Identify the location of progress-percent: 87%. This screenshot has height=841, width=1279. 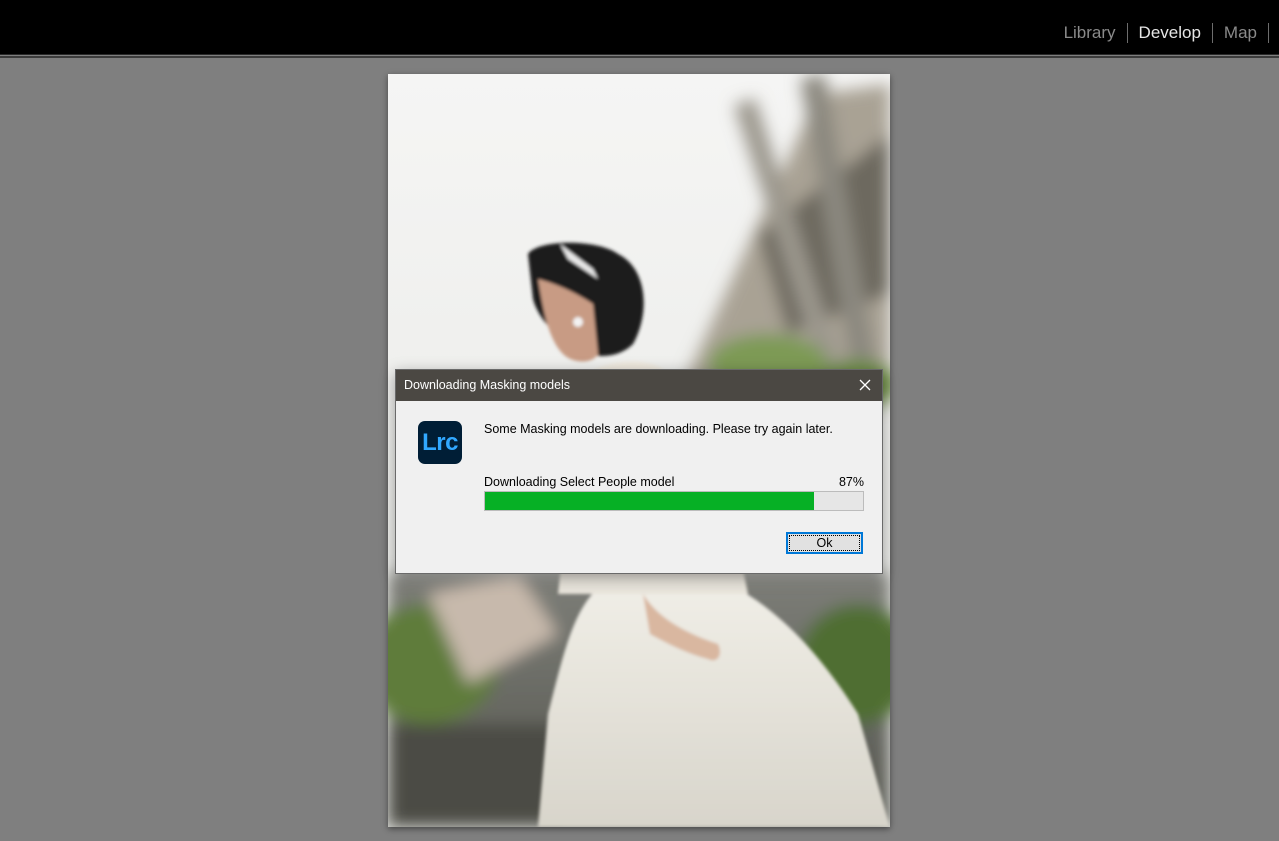
(851, 482).